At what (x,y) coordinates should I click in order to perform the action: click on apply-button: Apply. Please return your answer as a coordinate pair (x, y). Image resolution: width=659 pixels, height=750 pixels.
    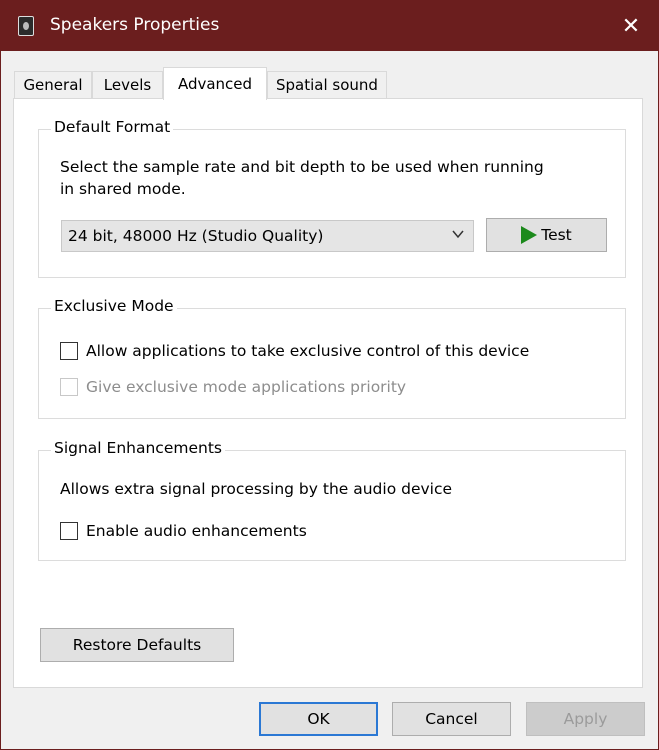
    Looking at the image, I should click on (585, 719).